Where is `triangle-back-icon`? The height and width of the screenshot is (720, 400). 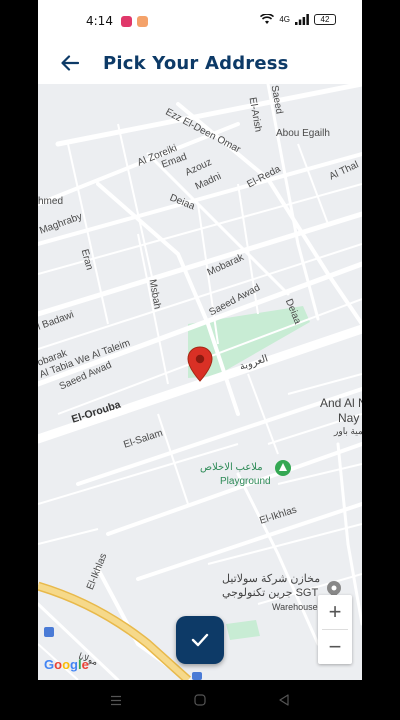
triangle-back-icon is located at coordinates (284, 700).